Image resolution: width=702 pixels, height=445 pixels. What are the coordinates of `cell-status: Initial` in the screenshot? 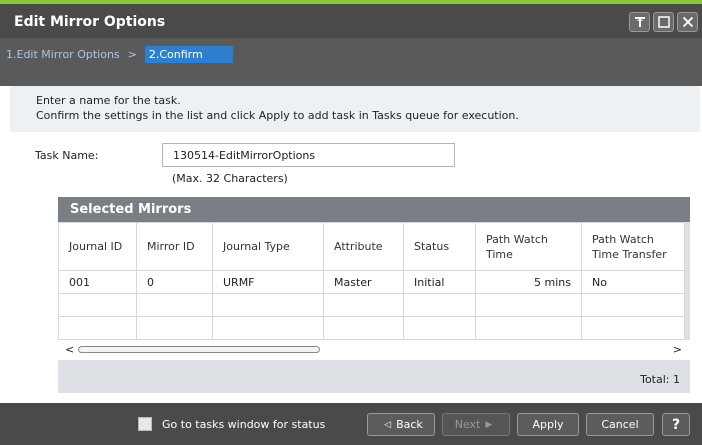 It's located at (439, 282).